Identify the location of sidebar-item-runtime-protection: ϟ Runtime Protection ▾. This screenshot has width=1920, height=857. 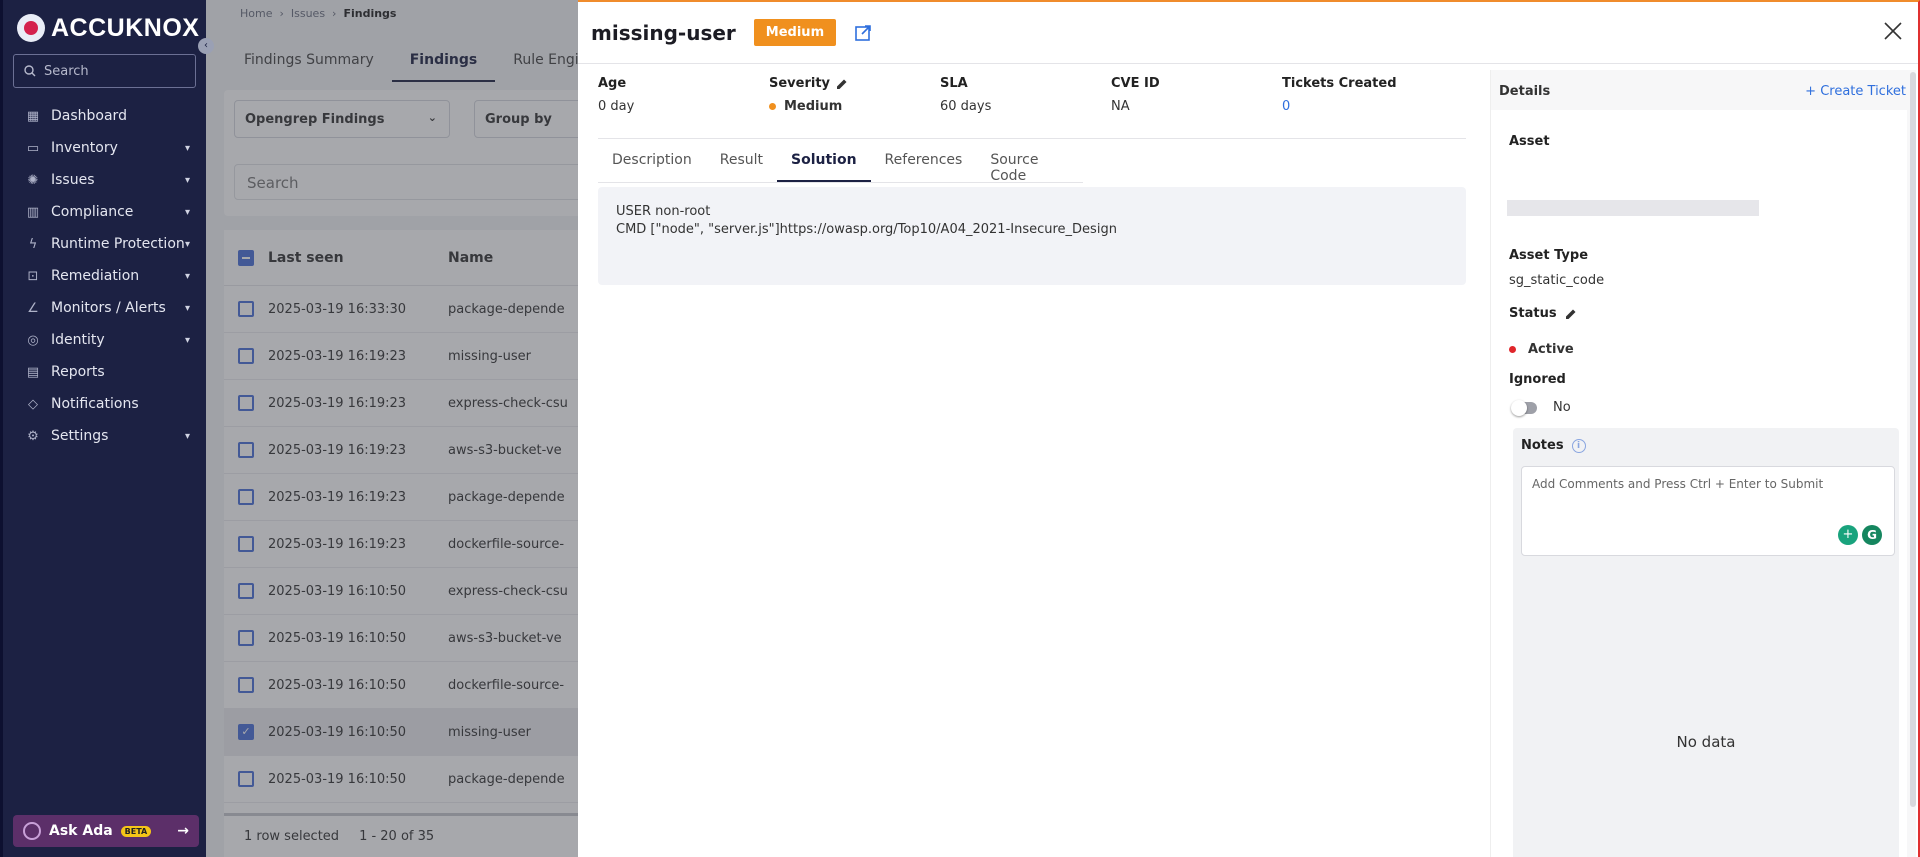
(104, 244).